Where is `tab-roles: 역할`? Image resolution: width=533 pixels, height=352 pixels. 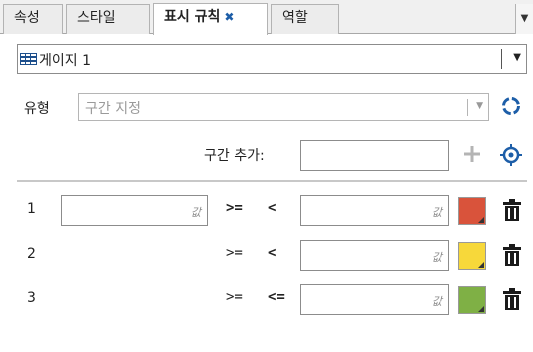 tab-roles: 역할 is located at coordinates (305, 19).